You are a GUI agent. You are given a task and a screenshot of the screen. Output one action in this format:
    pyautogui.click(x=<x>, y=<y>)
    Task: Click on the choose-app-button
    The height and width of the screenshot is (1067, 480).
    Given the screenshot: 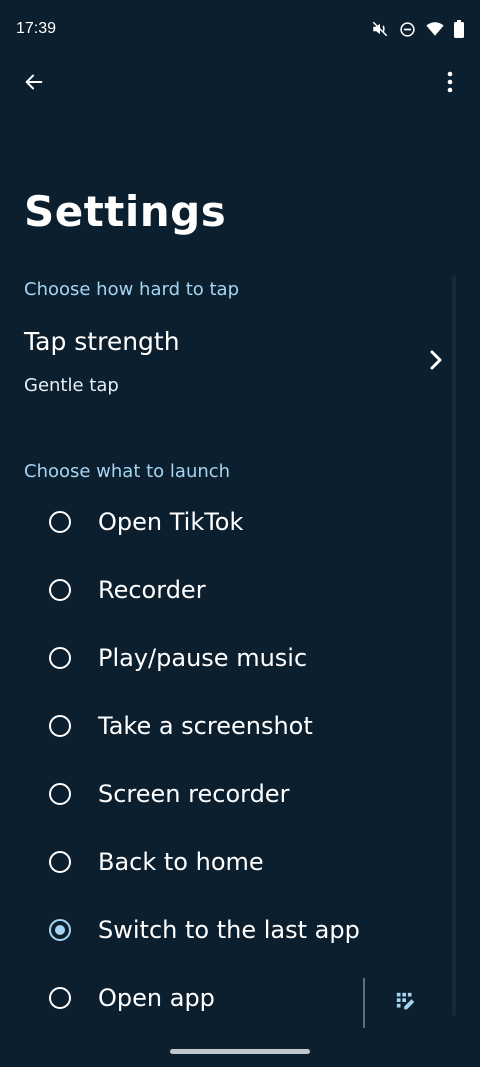 What is the action you would take?
    pyautogui.click(x=406, y=1004)
    